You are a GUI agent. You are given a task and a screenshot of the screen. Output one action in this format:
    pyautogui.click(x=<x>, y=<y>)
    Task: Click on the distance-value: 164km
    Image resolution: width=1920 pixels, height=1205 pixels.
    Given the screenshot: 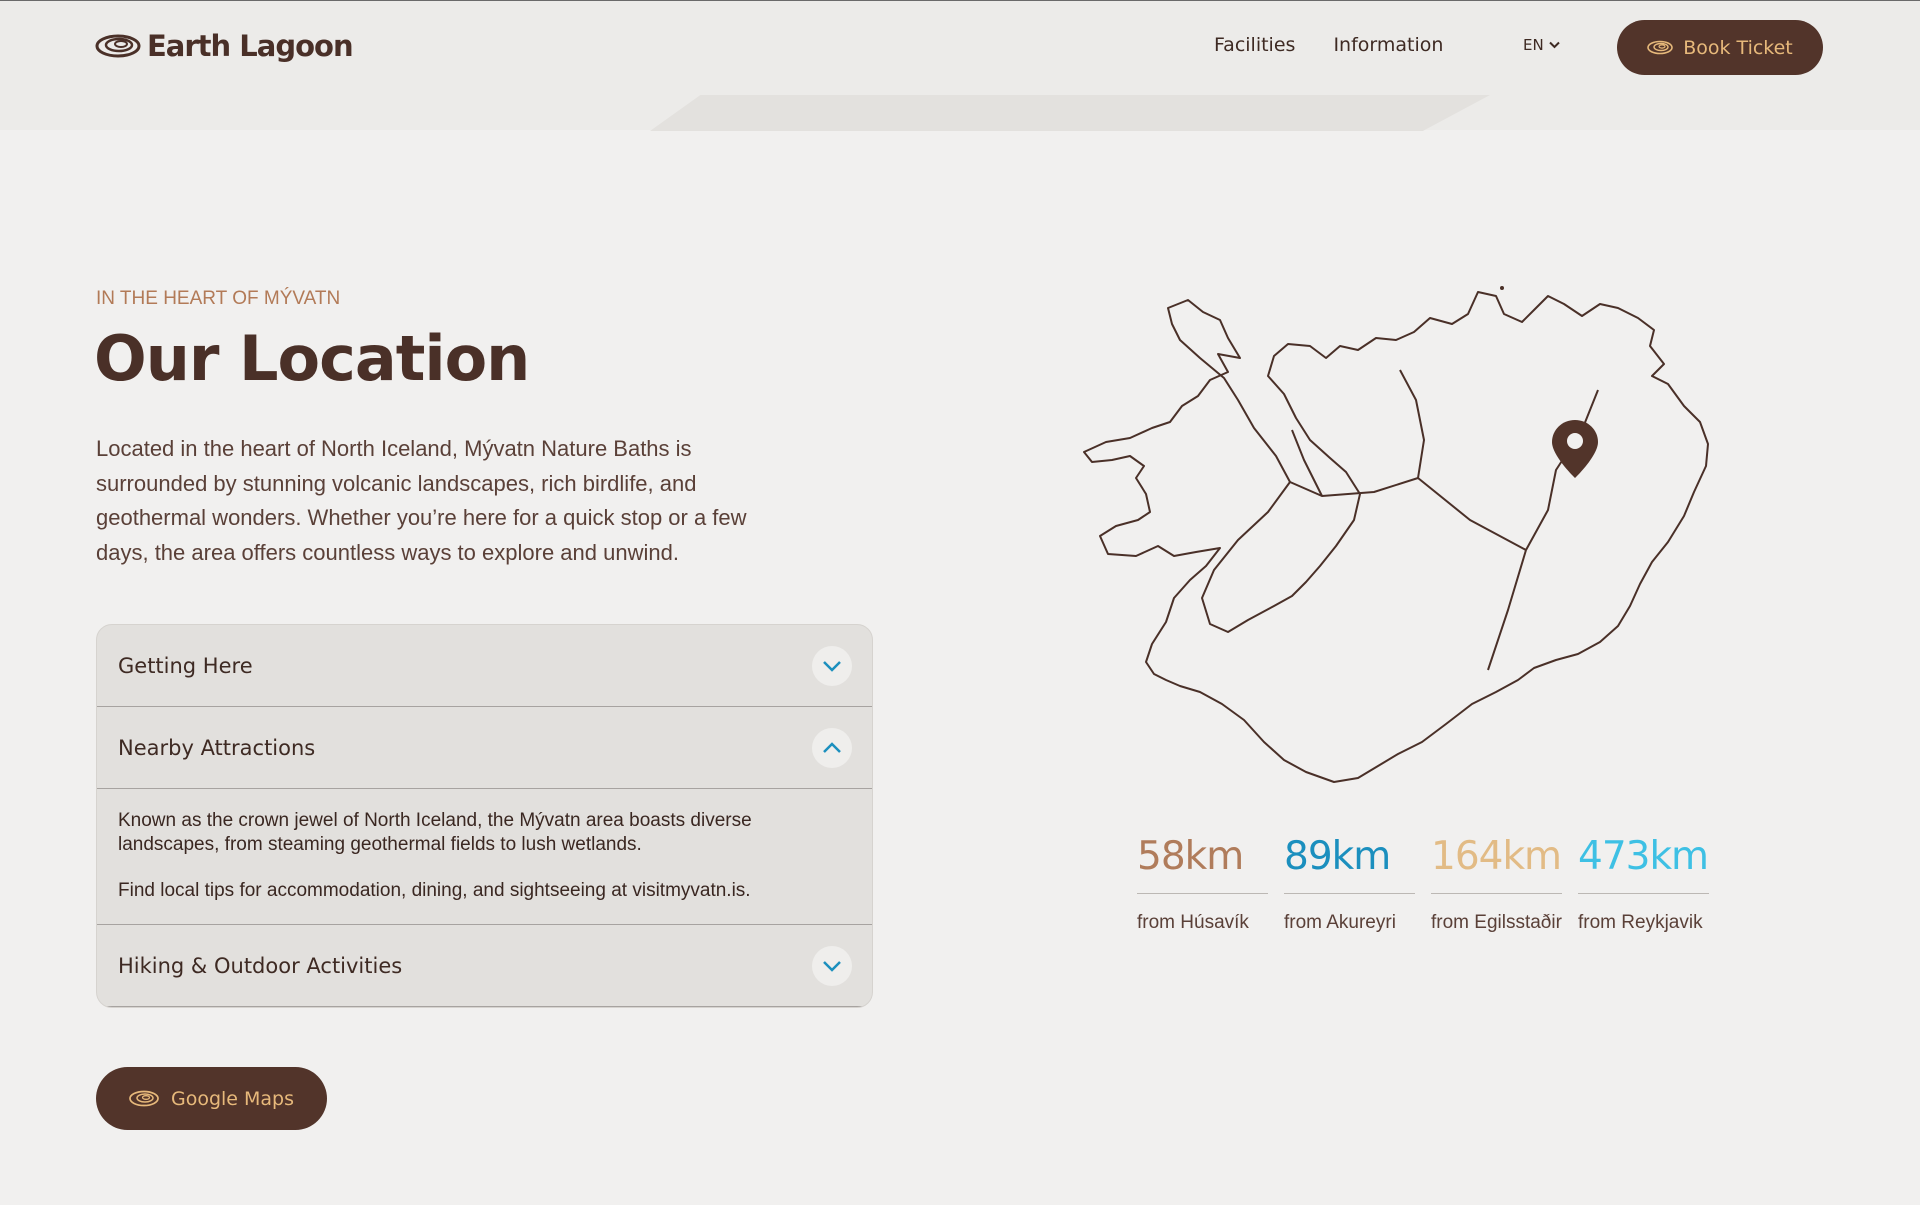 What is the action you would take?
    pyautogui.click(x=1496, y=864)
    